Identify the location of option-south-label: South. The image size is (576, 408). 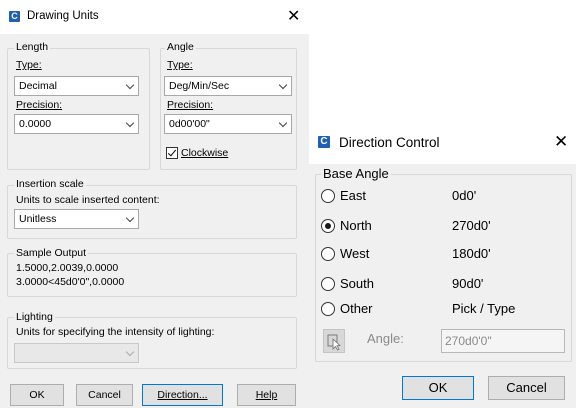
(357, 283).